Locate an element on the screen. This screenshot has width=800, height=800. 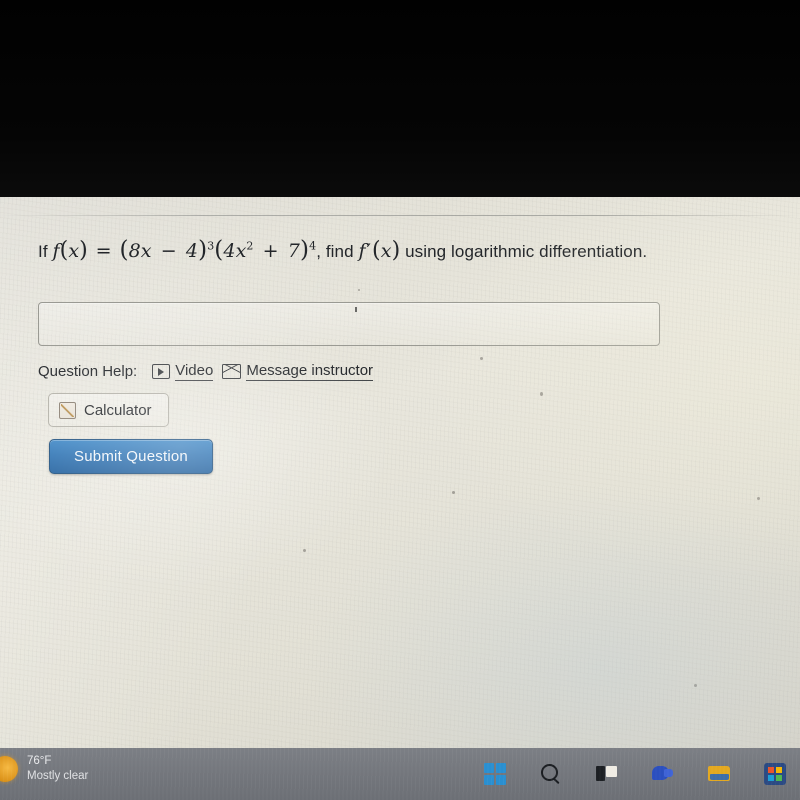
calculator-button: Calculator is located at coordinates (108, 410).